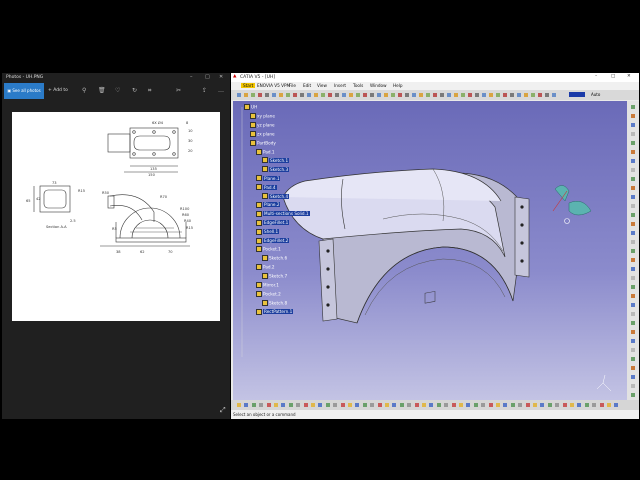  What do you see at coordinates (102, 90) in the screenshot?
I see `delete-icon: 🗑` at bounding box center [102, 90].